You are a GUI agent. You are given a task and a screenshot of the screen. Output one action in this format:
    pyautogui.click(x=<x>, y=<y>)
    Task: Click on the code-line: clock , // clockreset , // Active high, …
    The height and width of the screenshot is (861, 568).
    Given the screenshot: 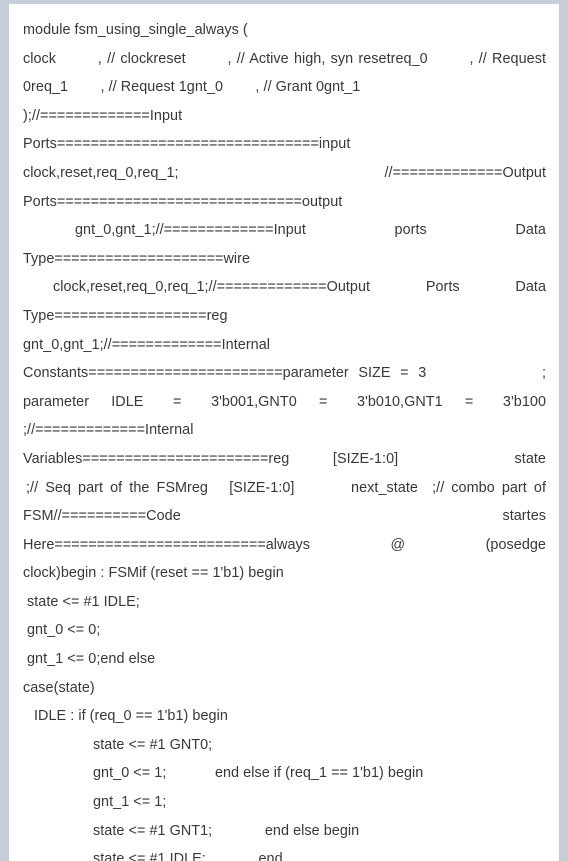 What is the action you would take?
    pyautogui.click(x=284, y=58)
    